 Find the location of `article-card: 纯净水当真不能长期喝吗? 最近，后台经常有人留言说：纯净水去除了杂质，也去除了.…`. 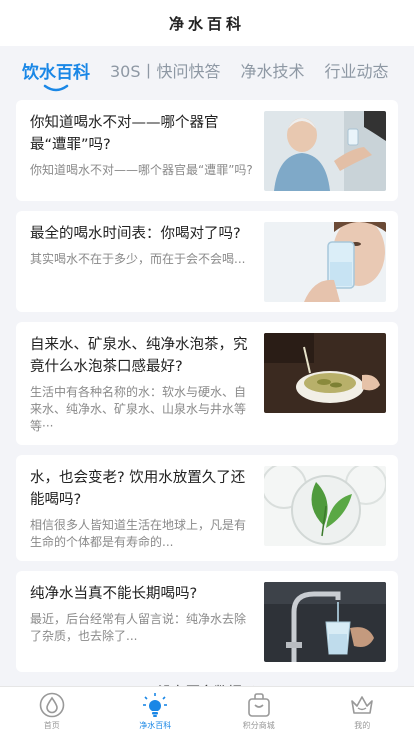

article-card: 纯净水当真不能长期喝吗? 最近，后台经常有人留言说：纯净水去除了杂质，也去除了.… is located at coordinates (207, 621).